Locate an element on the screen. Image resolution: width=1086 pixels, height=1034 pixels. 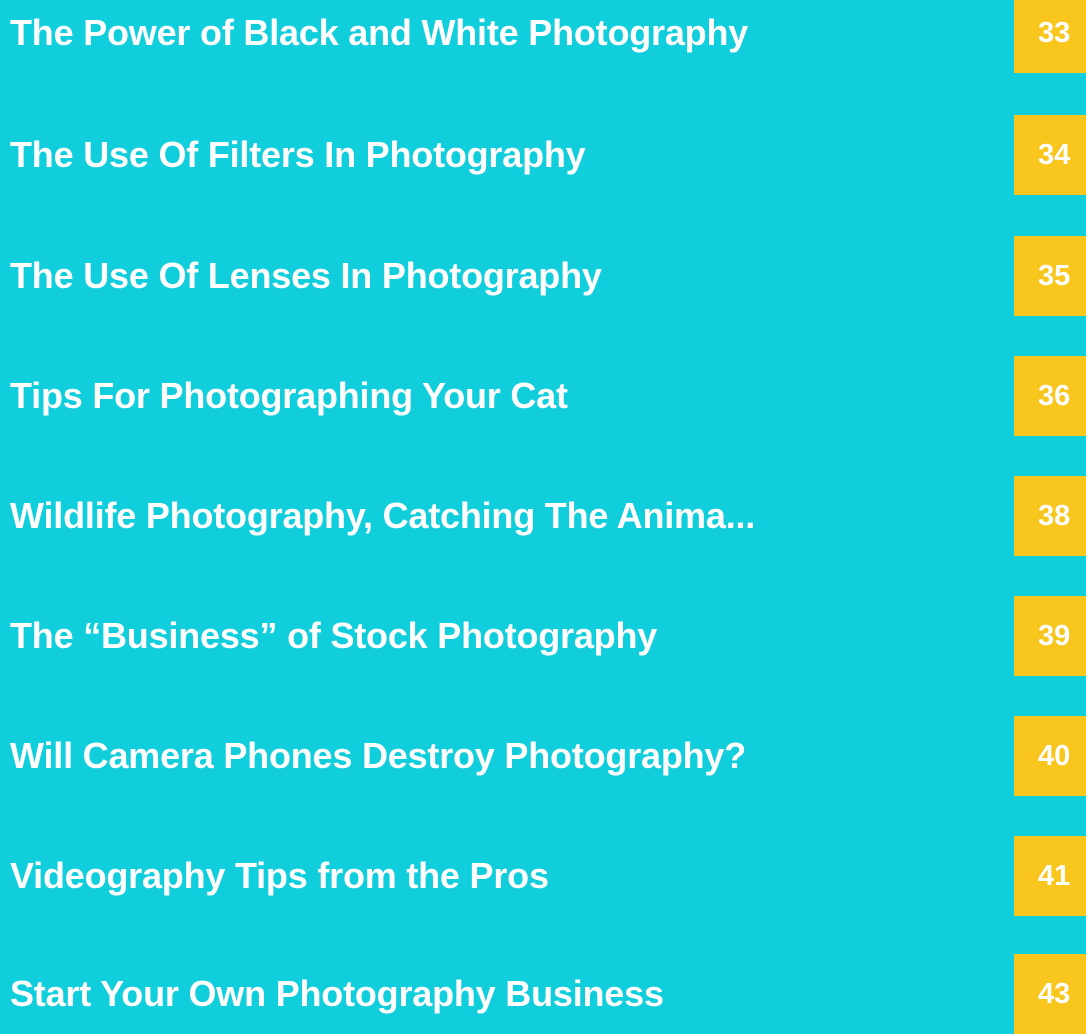
toc-entry: The “Business” of Stock Photography 39 is located at coordinates (543, 636).